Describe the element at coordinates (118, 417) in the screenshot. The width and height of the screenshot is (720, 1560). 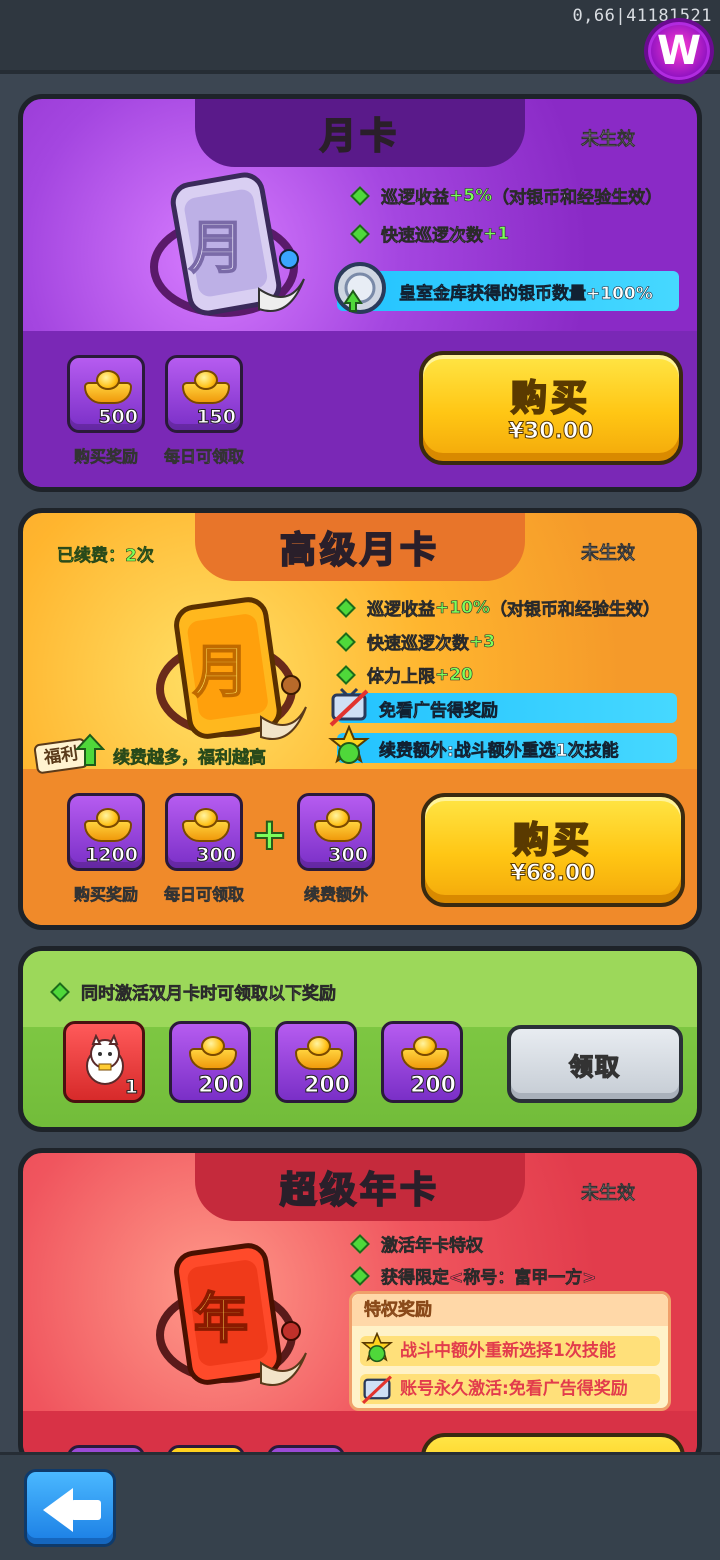
I see `item-count: 500` at that location.